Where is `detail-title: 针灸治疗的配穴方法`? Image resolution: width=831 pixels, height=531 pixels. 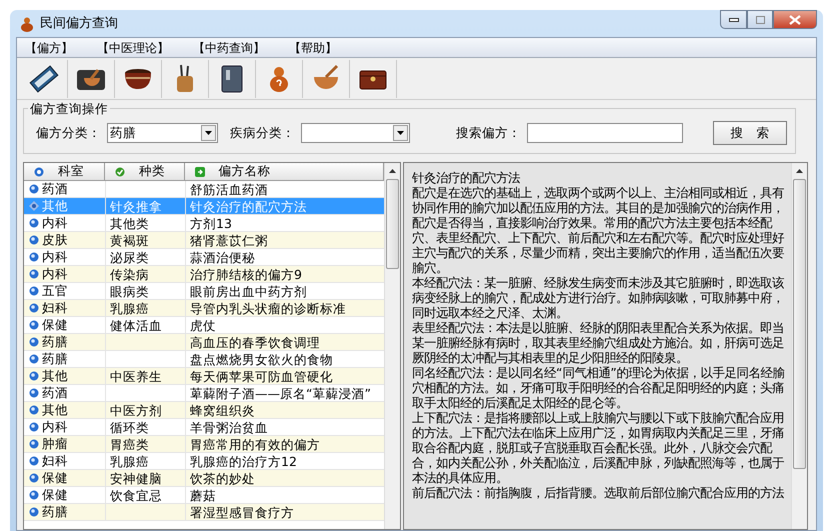
detail-title: 针灸治疗的配穴方法 is located at coordinates (466, 178).